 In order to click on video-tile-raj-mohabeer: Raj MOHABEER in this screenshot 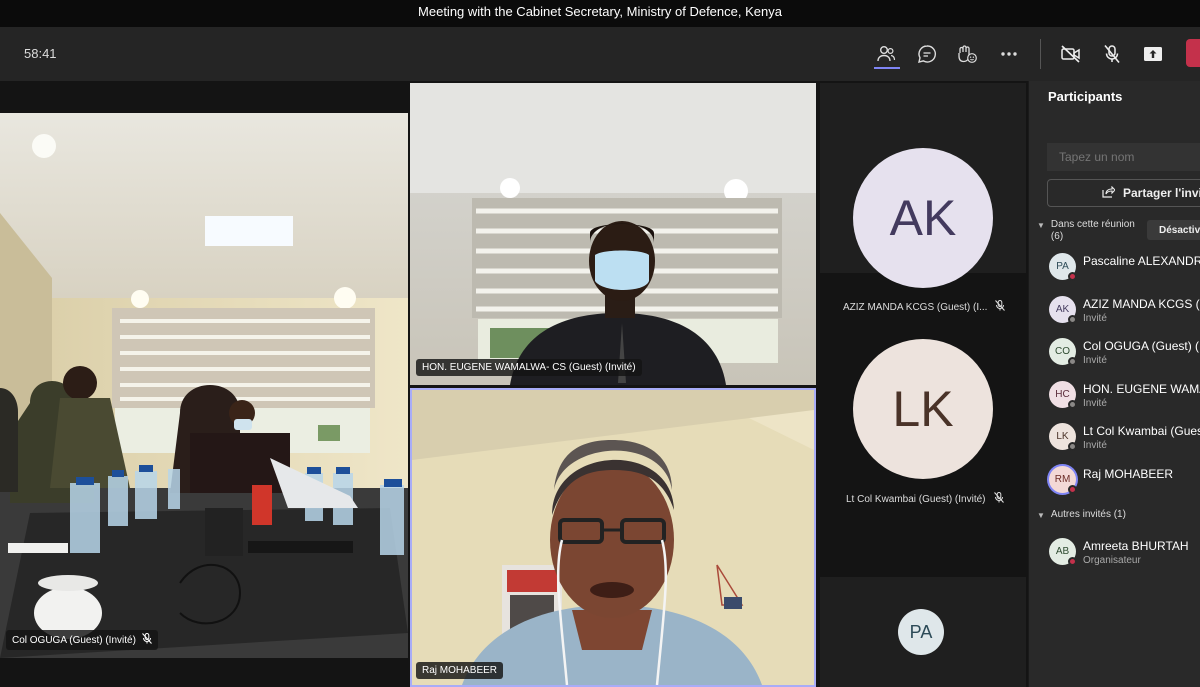, I will do `click(613, 537)`.